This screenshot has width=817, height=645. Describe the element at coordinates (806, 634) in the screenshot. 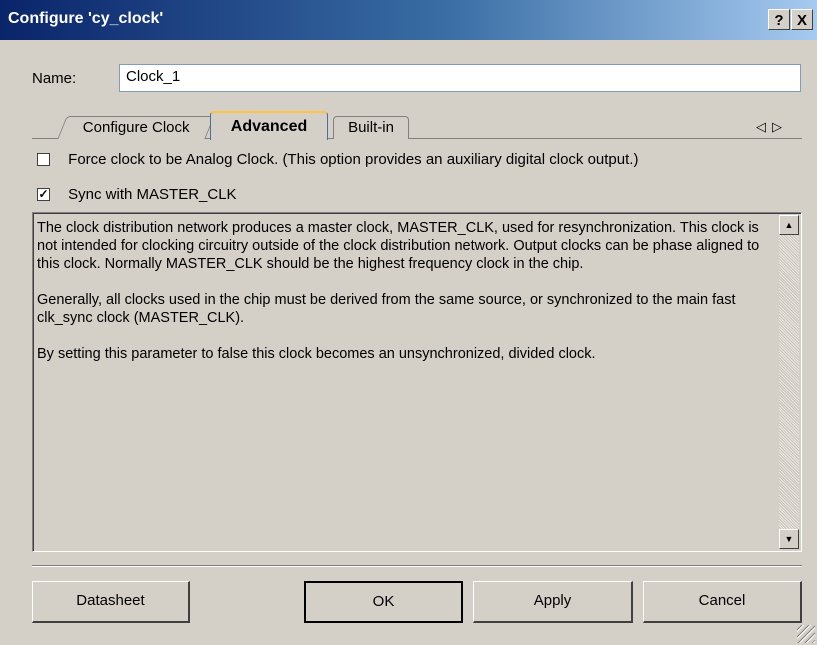

I see `resize-grip-icon` at that location.